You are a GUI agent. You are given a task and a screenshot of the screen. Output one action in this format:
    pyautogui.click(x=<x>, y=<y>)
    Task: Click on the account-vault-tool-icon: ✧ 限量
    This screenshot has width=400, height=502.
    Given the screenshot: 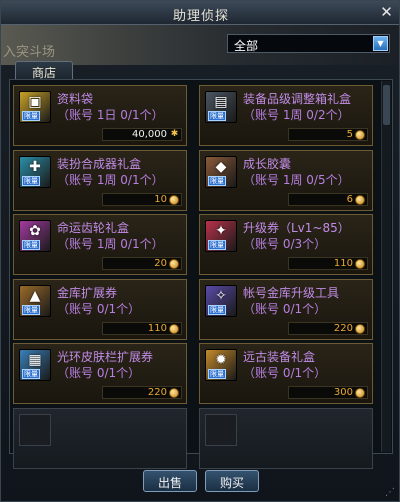 What is the action you would take?
    pyautogui.click(x=221, y=300)
    